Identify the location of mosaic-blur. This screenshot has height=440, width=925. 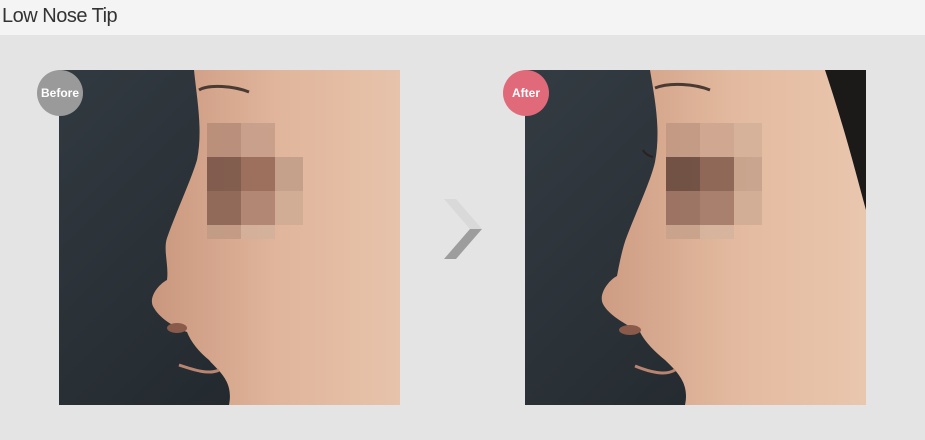
(714, 181).